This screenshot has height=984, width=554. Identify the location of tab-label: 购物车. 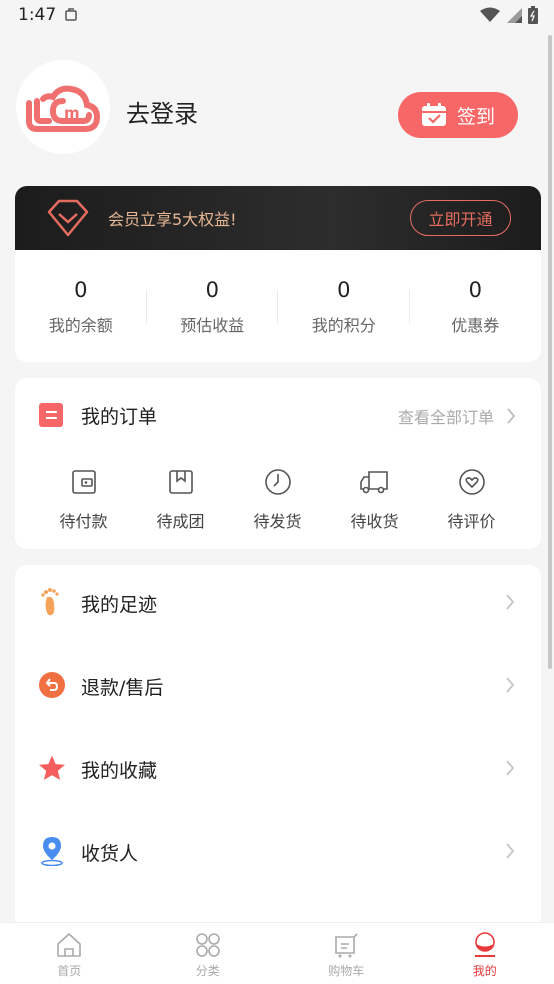
(346, 971).